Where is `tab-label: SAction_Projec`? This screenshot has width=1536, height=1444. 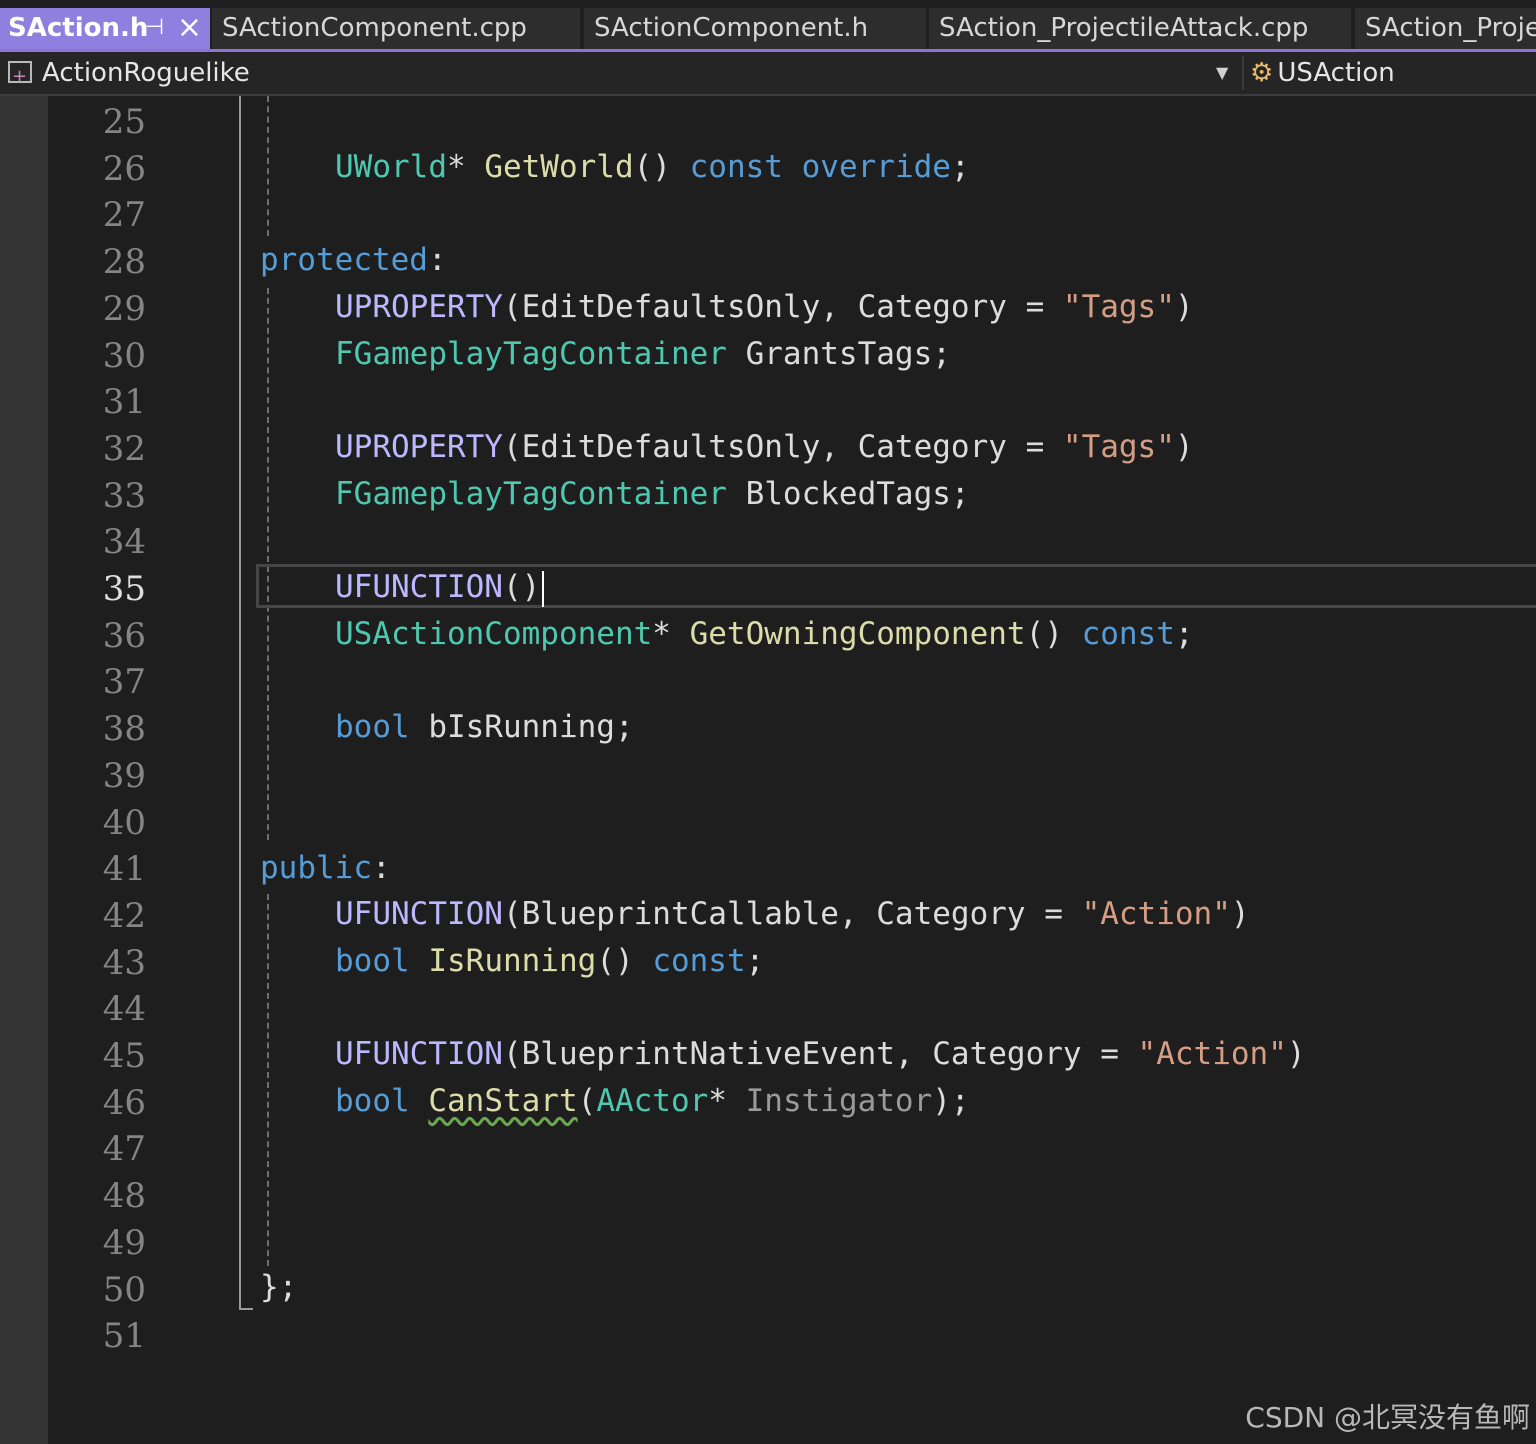
tab-label: SAction_Projec is located at coordinates (1450, 28).